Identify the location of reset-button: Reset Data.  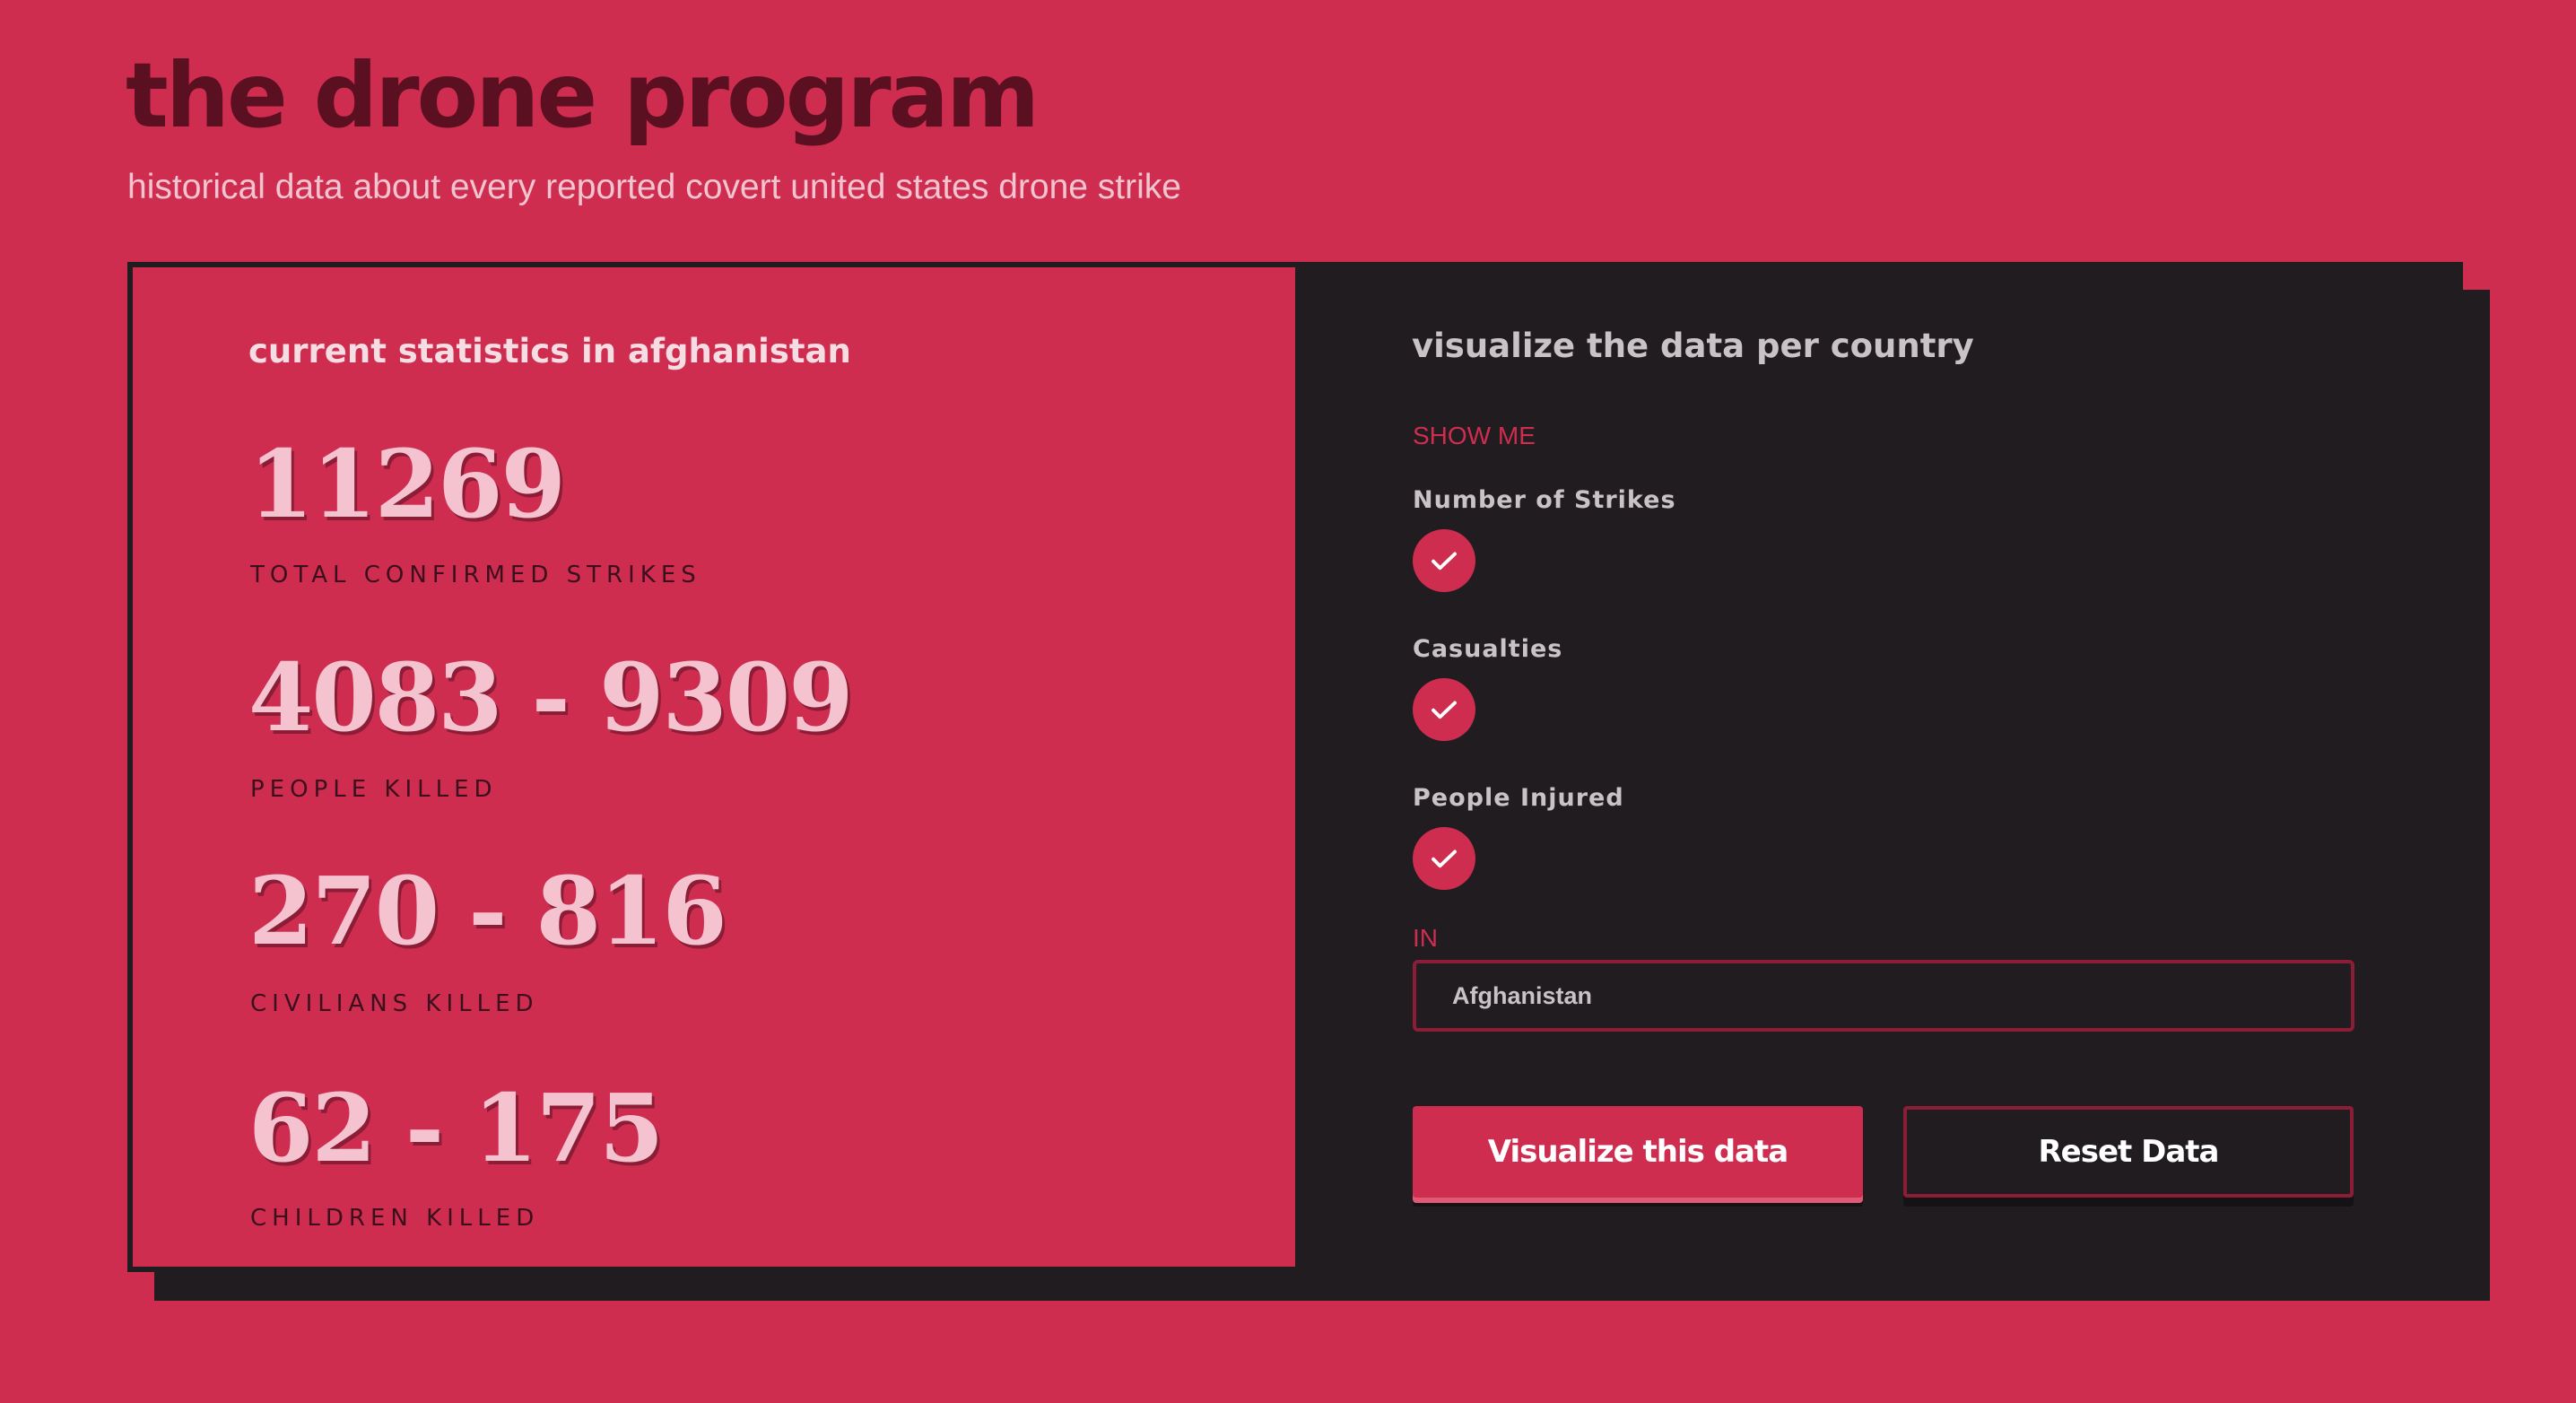
(2128, 1152).